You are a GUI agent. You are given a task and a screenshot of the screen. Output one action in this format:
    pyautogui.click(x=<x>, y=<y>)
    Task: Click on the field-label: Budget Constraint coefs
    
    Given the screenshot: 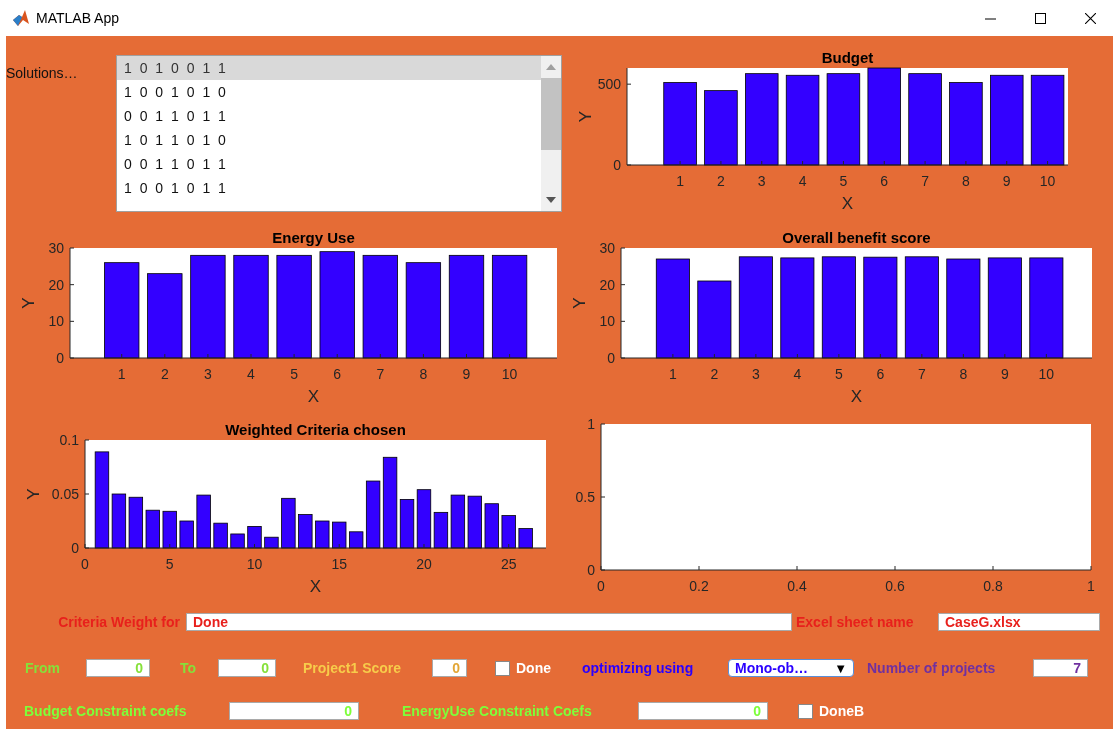 What is the action you would take?
    pyautogui.click(x=105, y=711)
    